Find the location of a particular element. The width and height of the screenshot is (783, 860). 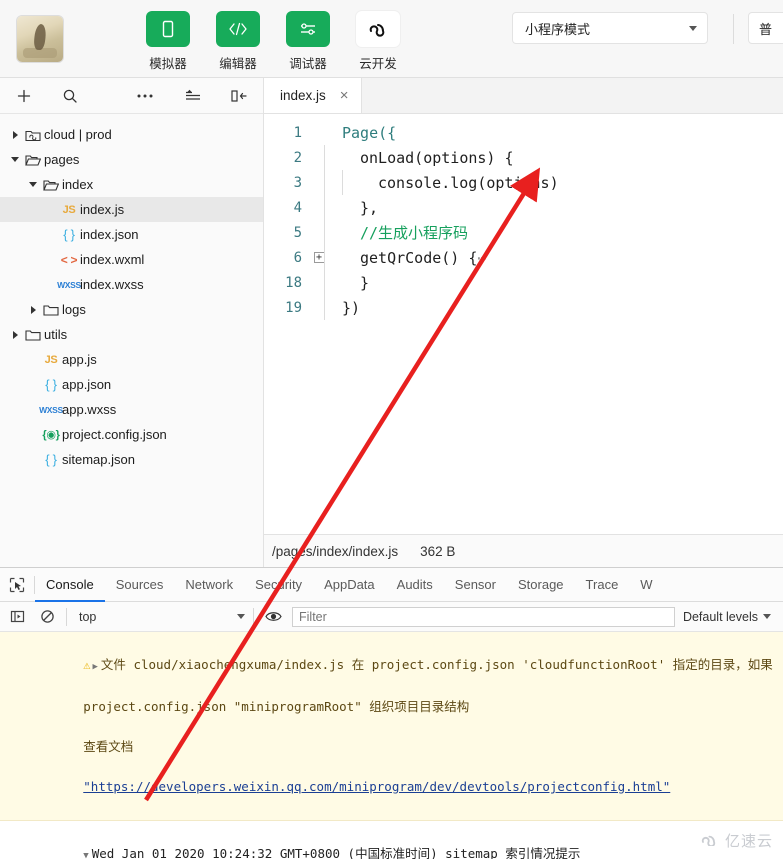

code-line: 5 //生成小程序码 is located at coordinates (523, 232).